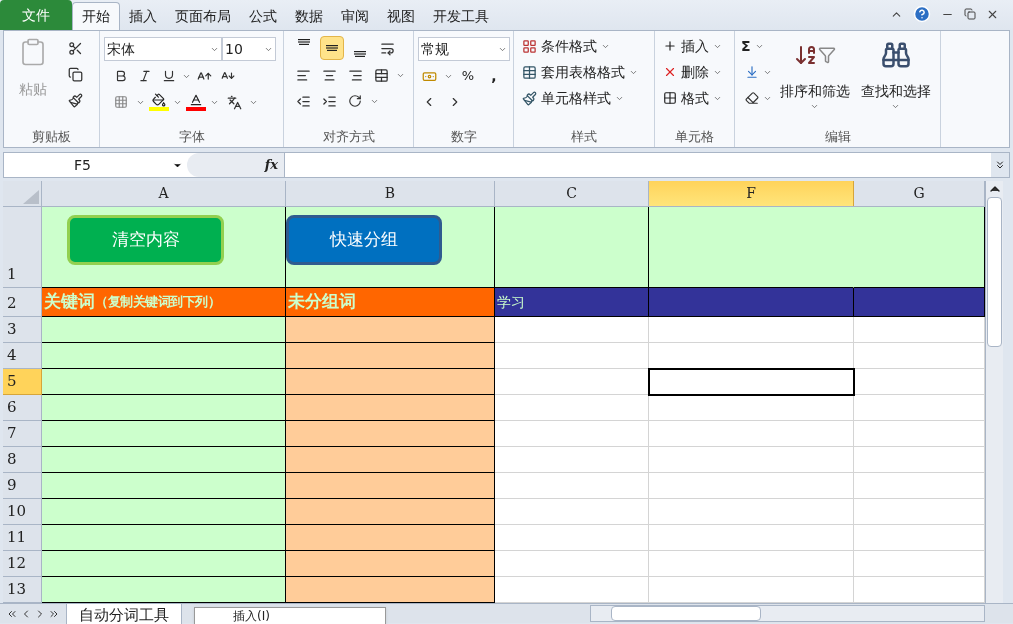  I want to click on number-format-field: 常规, so click(464, 49).